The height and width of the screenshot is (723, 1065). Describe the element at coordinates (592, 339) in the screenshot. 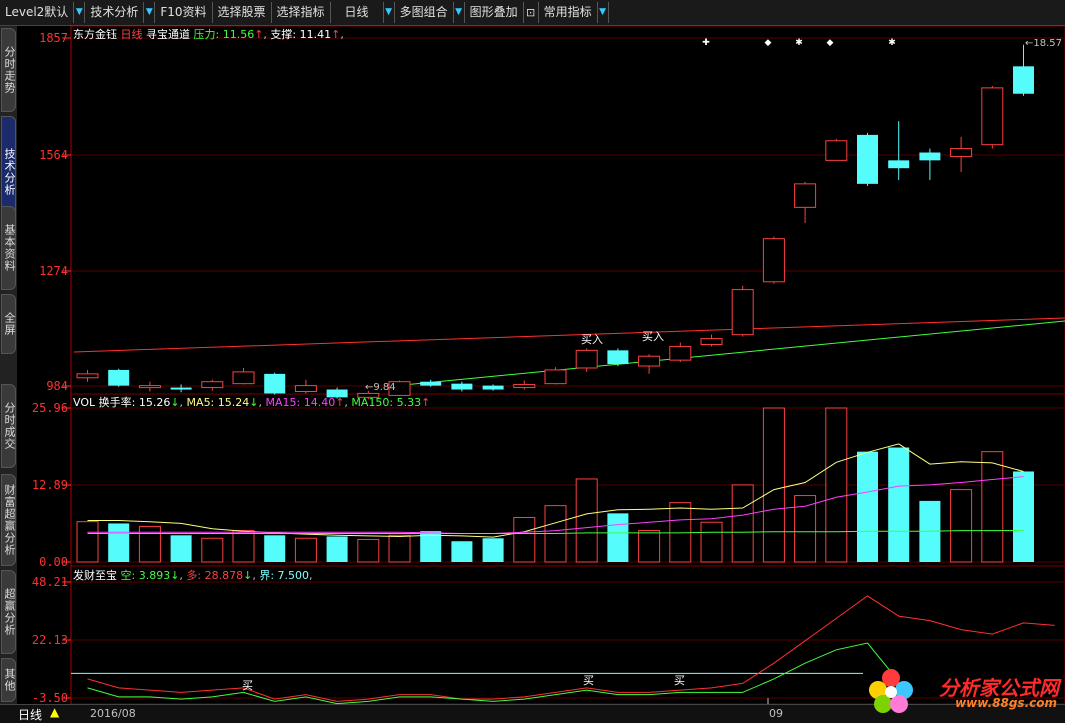

I see `buy-signal-1: 买入` at that location.